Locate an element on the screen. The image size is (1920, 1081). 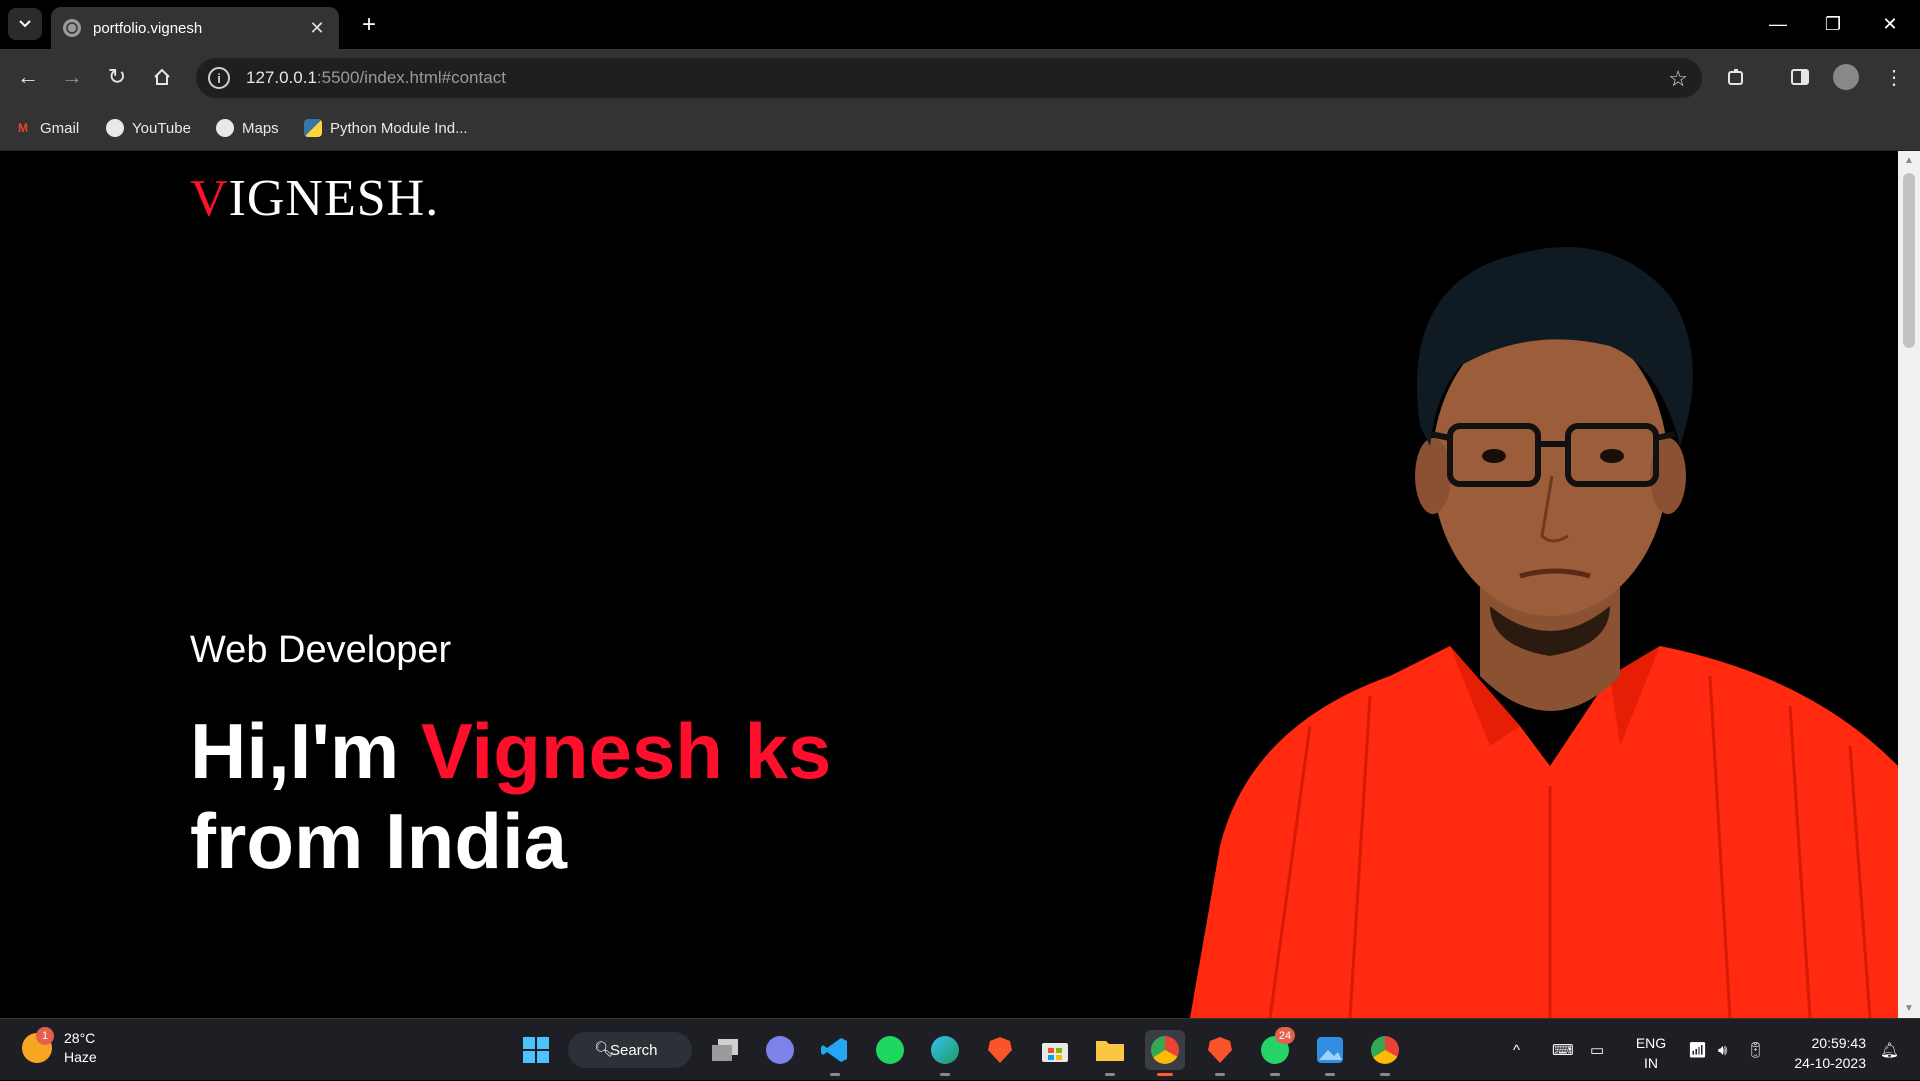
gmail-icon: M is located at coordinates (23, 128).